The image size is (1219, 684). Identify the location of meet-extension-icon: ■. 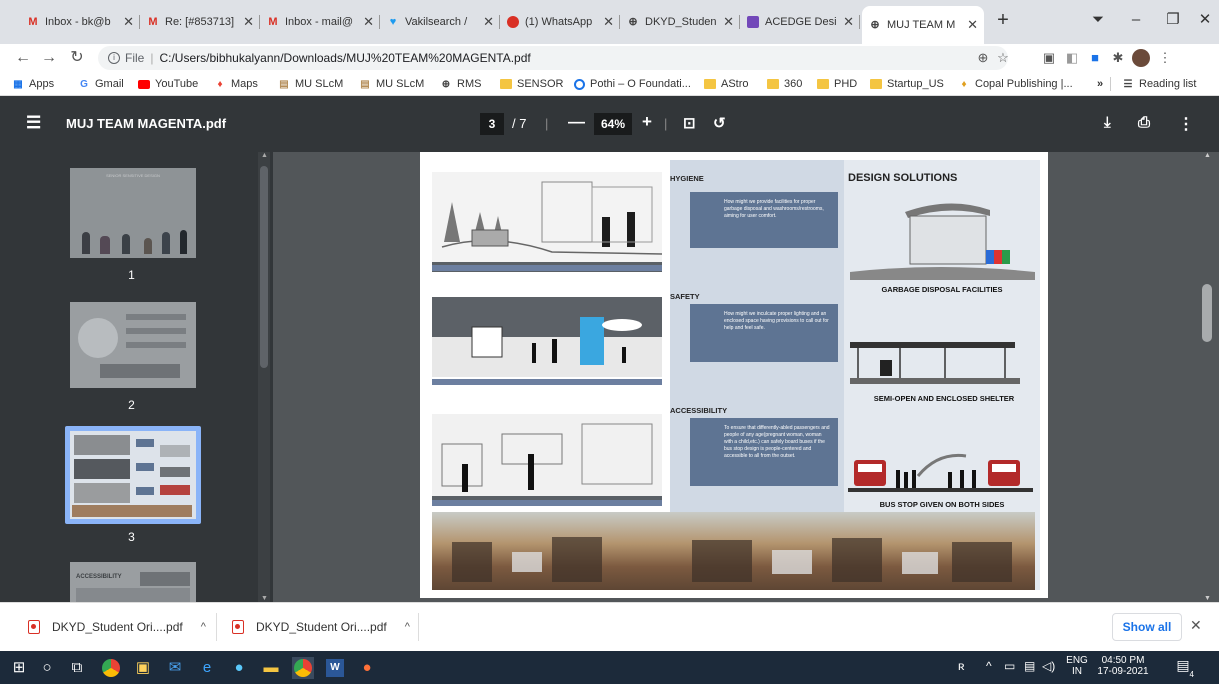
(1095, 58).